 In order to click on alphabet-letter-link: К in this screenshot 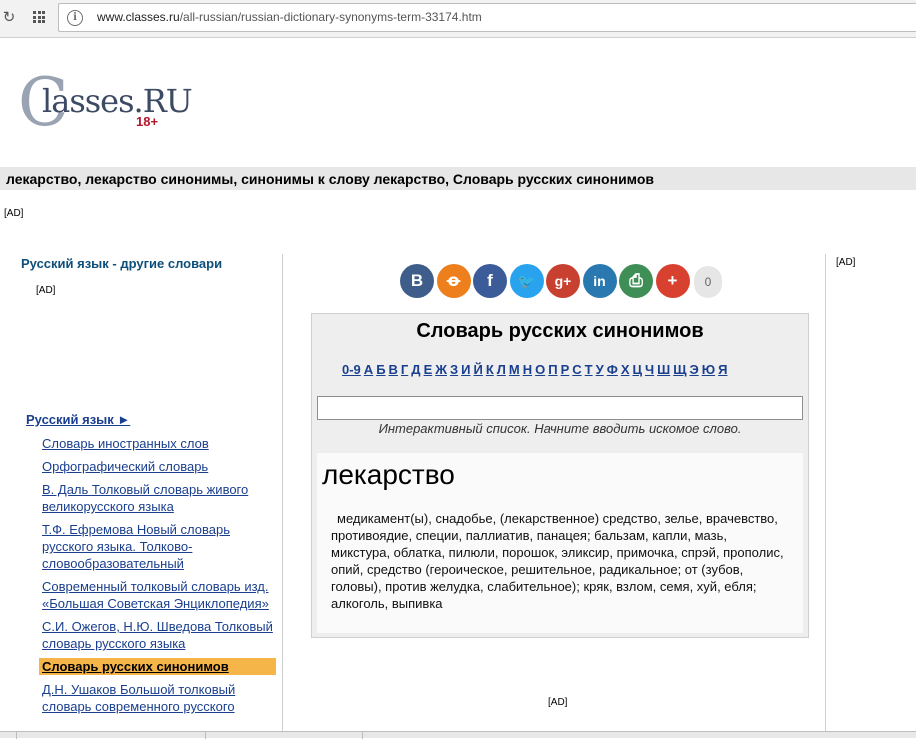, I will do `click(490, 369)`.